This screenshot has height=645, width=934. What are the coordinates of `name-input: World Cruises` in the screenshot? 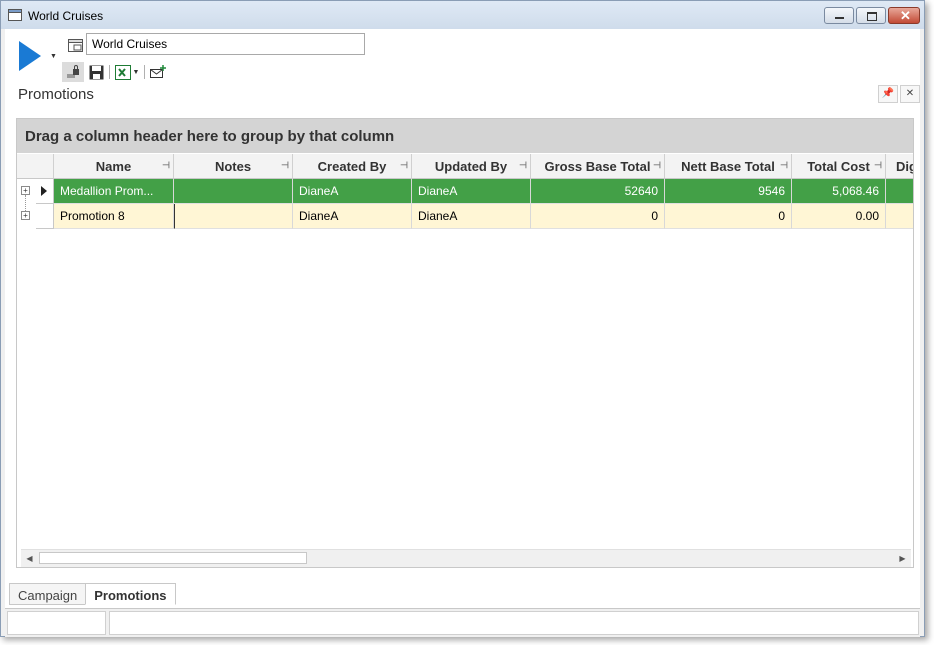 It's located at (225, 44).